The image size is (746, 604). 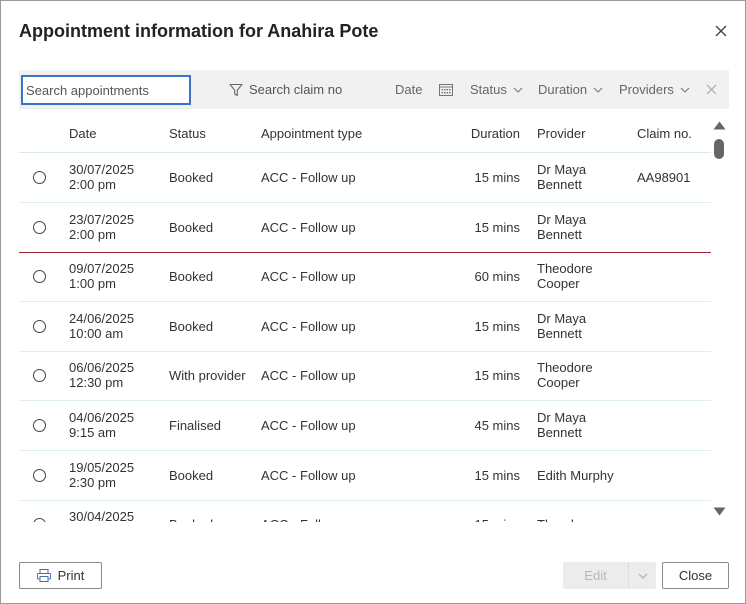 What do you see at coordinates (719, 125) in the screenshot?
I see `scroll-up-icon` at bounding box center [719, 125].